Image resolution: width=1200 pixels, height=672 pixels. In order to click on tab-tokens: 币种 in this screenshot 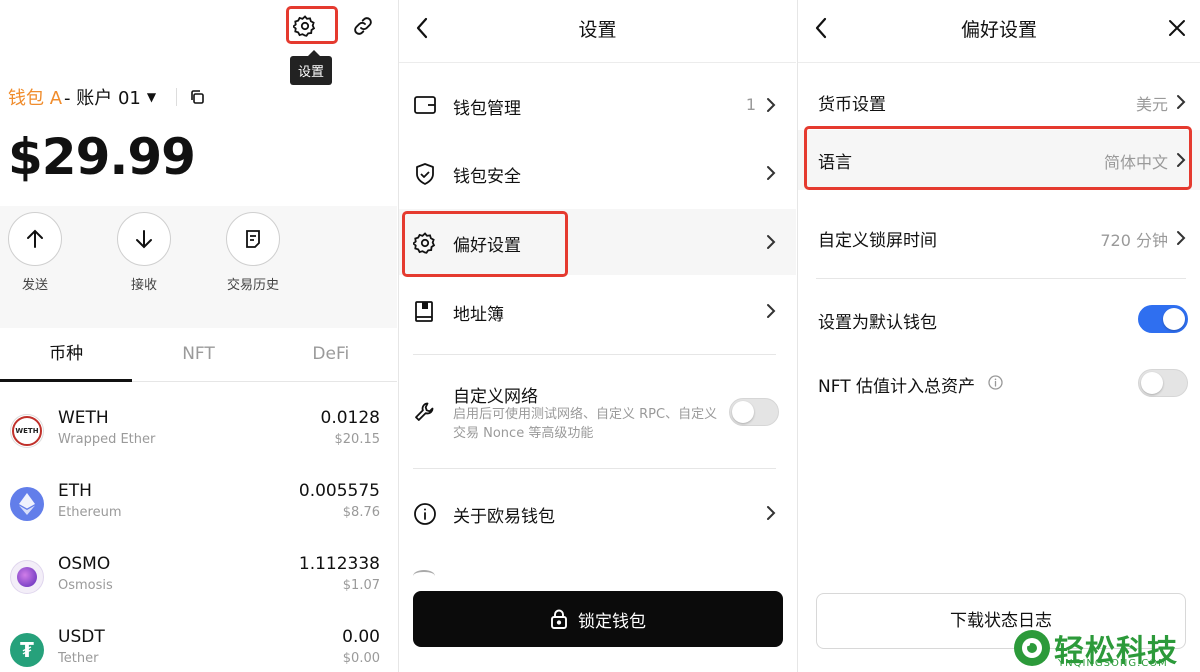, I will do `click(66, 355)`.